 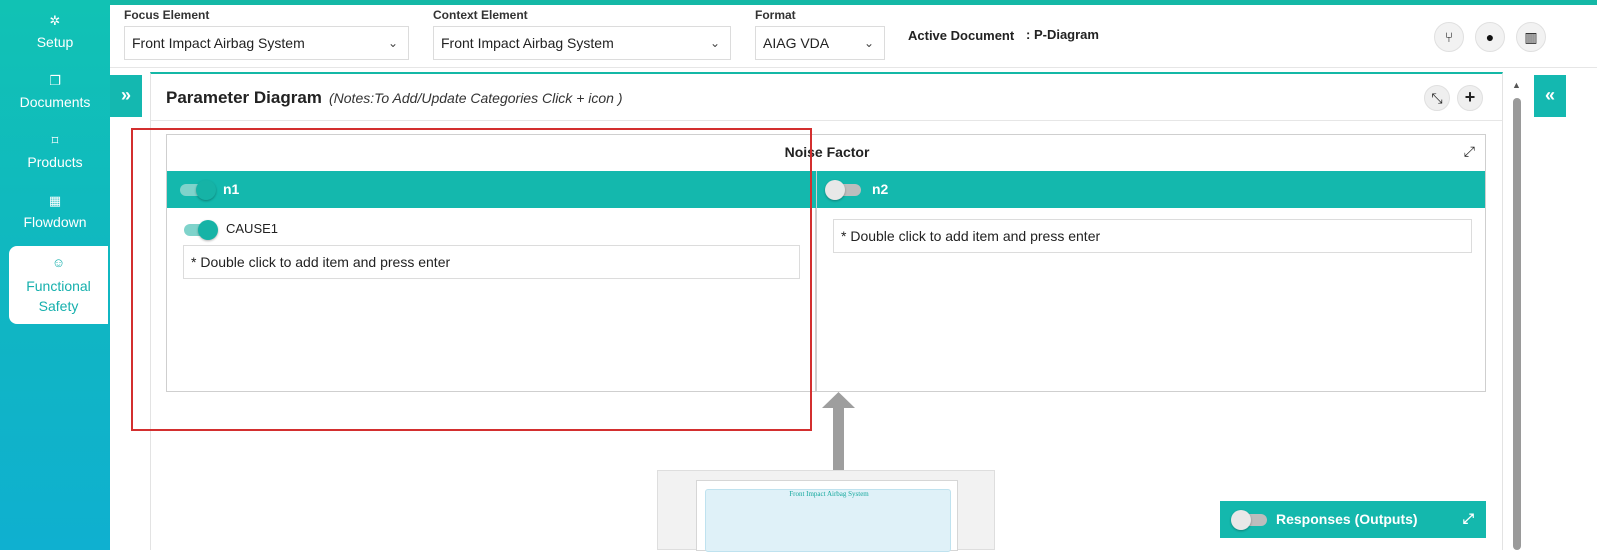 What do you see at coordinates (55, 222) in the screenshot?
I see `sidebar-item-label: Flowdown` at bounding box center [55, 222].